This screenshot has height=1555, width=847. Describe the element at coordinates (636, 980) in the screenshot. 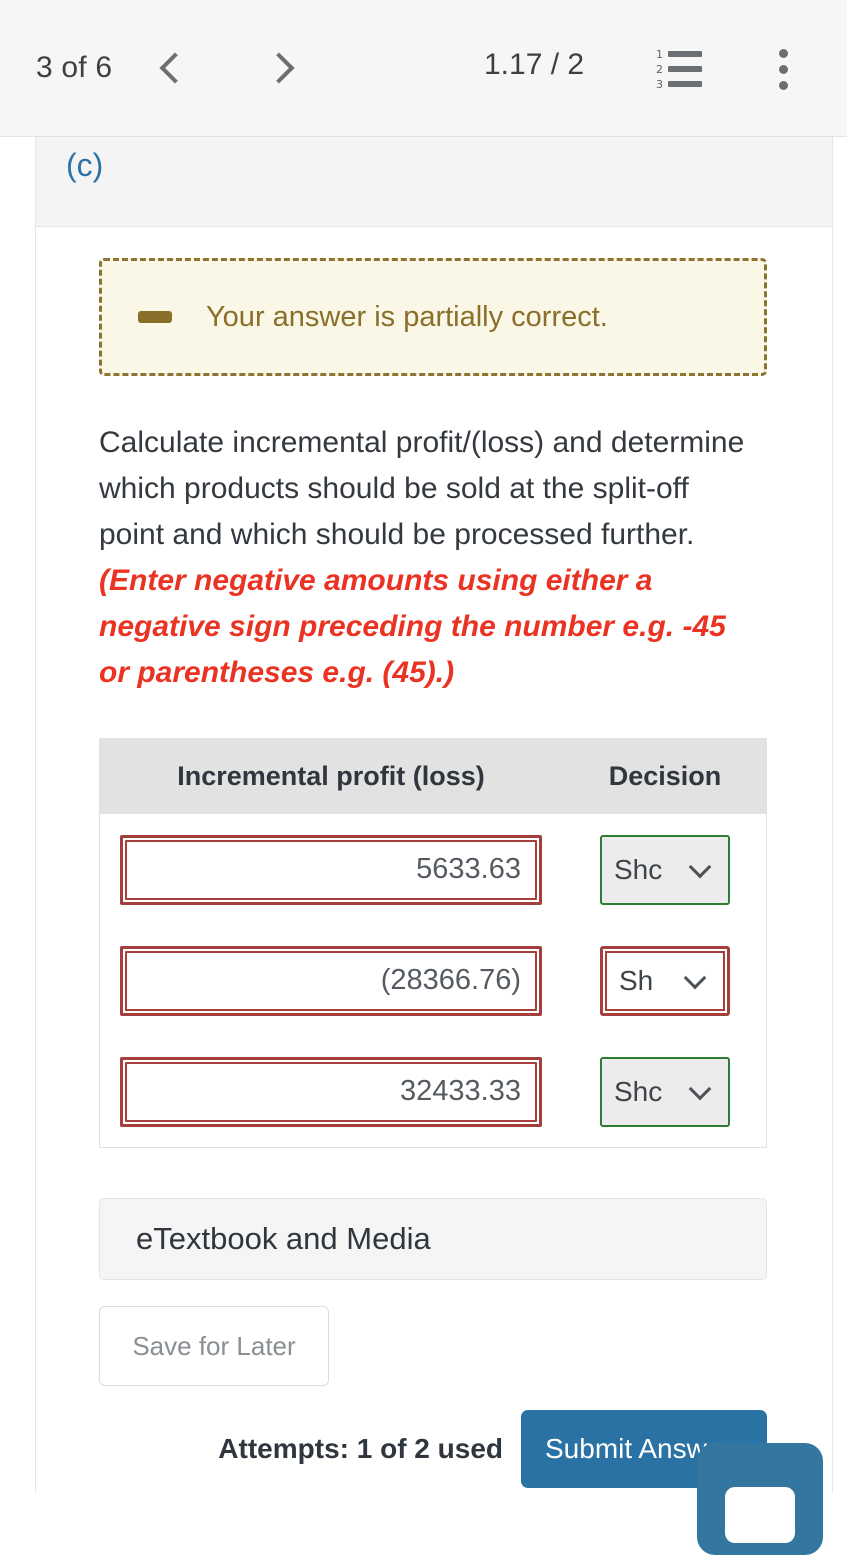

I see `decision-select-value: Sh` at that location.